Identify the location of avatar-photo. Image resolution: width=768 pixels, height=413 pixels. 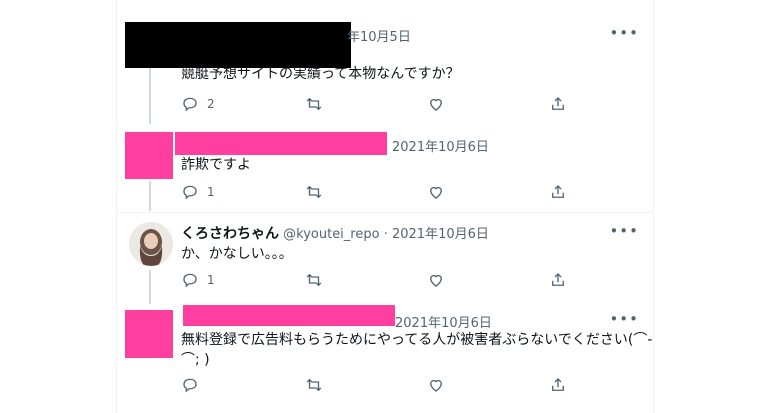
(151, 244).